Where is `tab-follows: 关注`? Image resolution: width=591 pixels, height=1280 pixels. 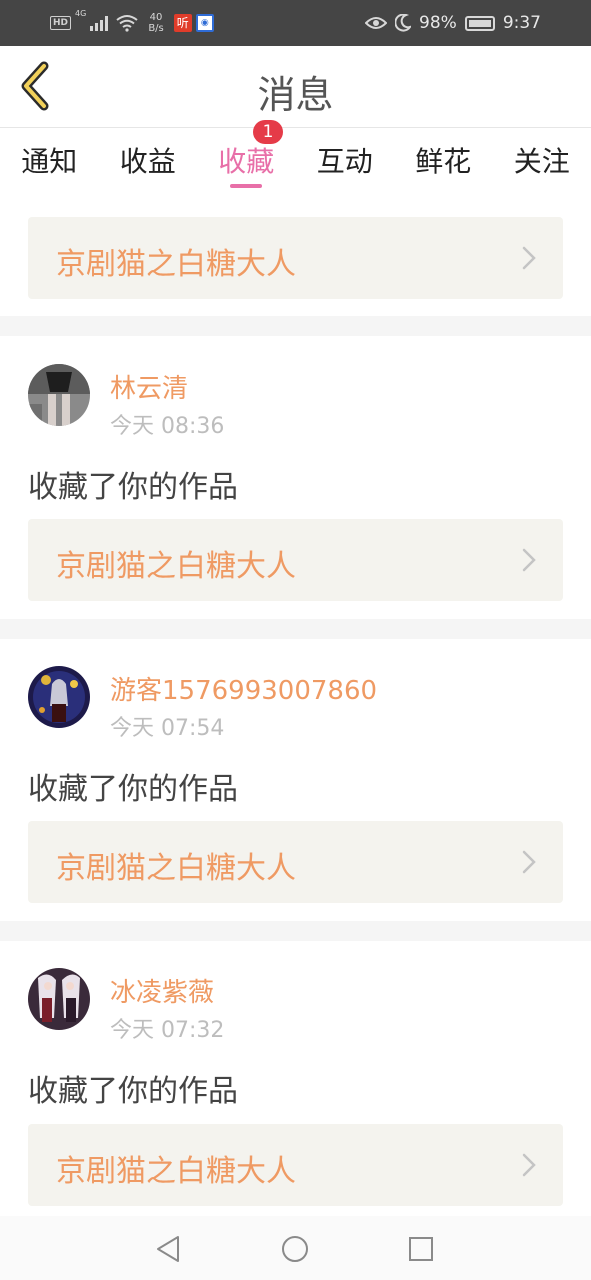
tab-follows: 关注 is located at coordinates (542, 162).